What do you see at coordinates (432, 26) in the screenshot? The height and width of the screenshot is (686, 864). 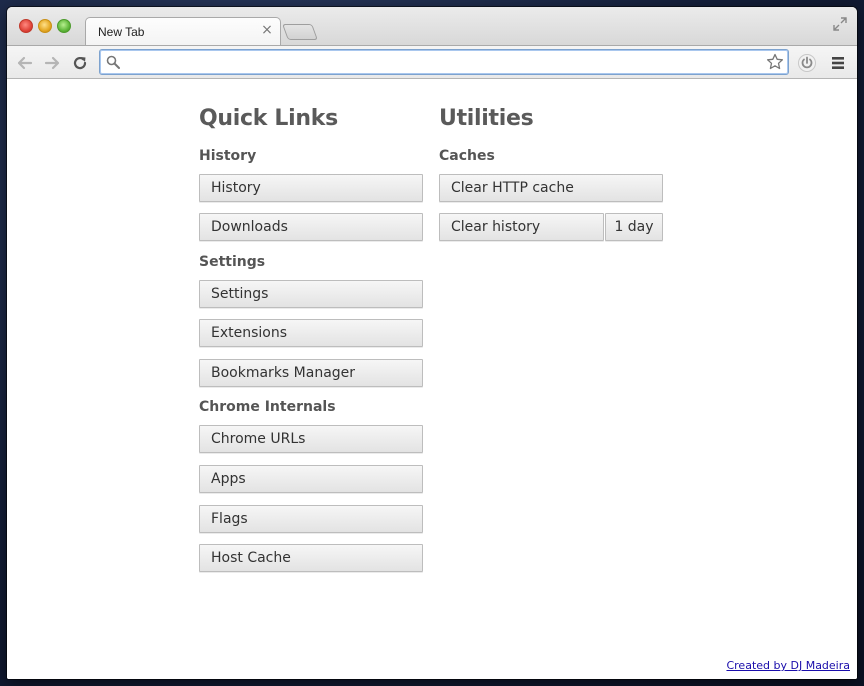 I see `title-bar: New Tab ×` at bounding box center [432, 26].